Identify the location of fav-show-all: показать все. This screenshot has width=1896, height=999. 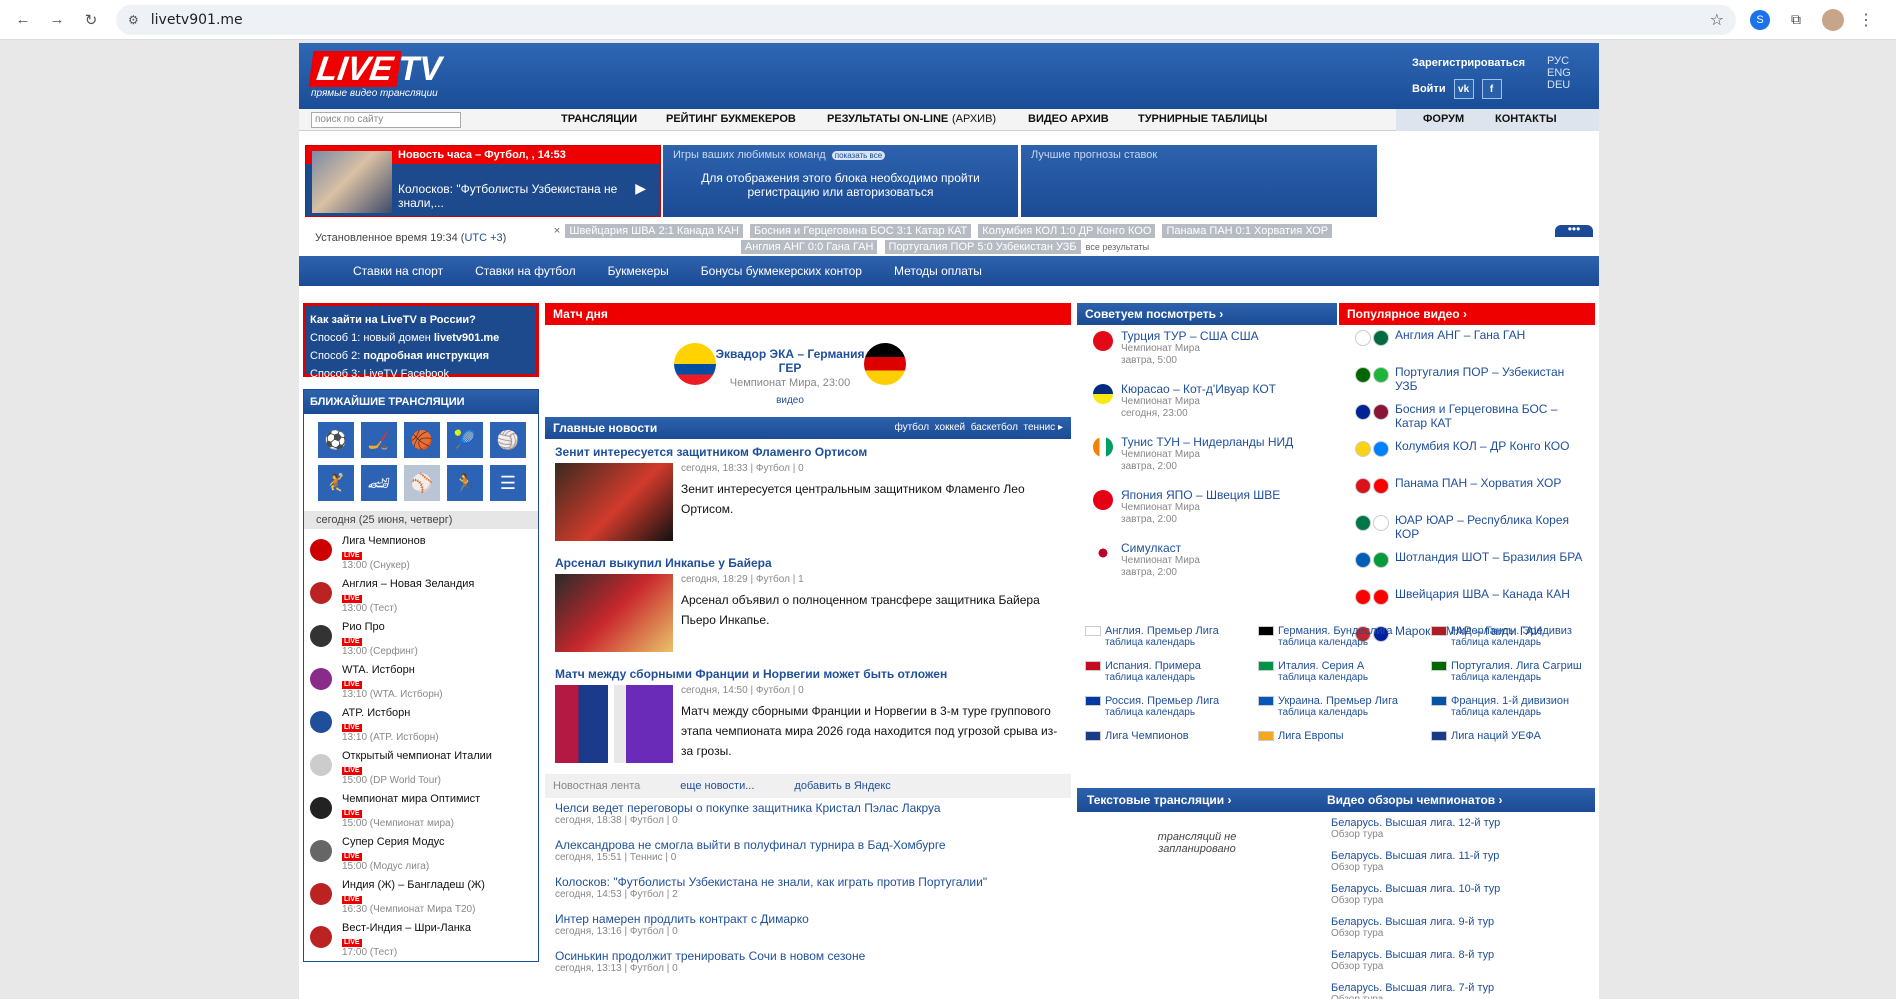
(858, 155).